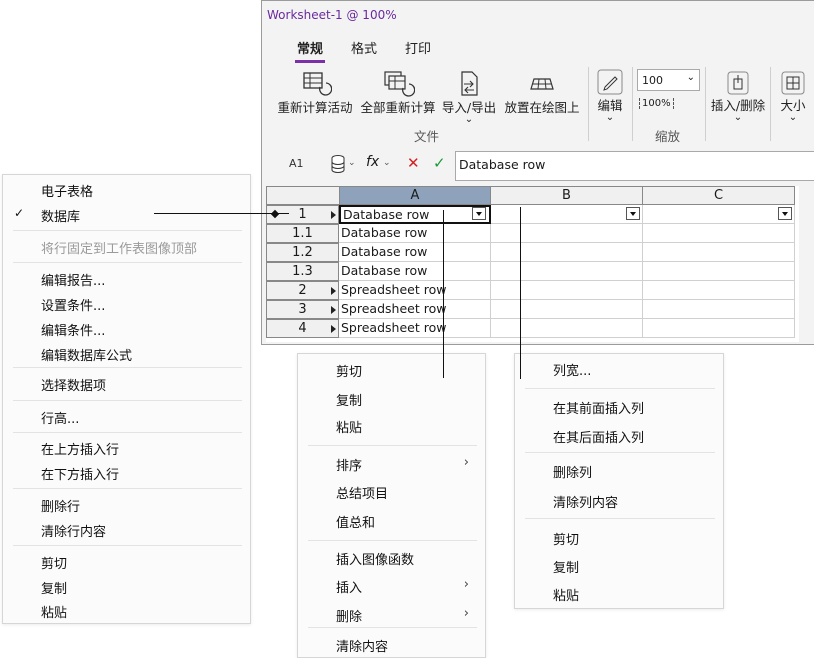 The height and width of the screenshot is (658, 814). Describe the element at coordinates (738, 97) in the screenshot. I see `insert-delete-button: 插入/删除 ⌄` at that location.